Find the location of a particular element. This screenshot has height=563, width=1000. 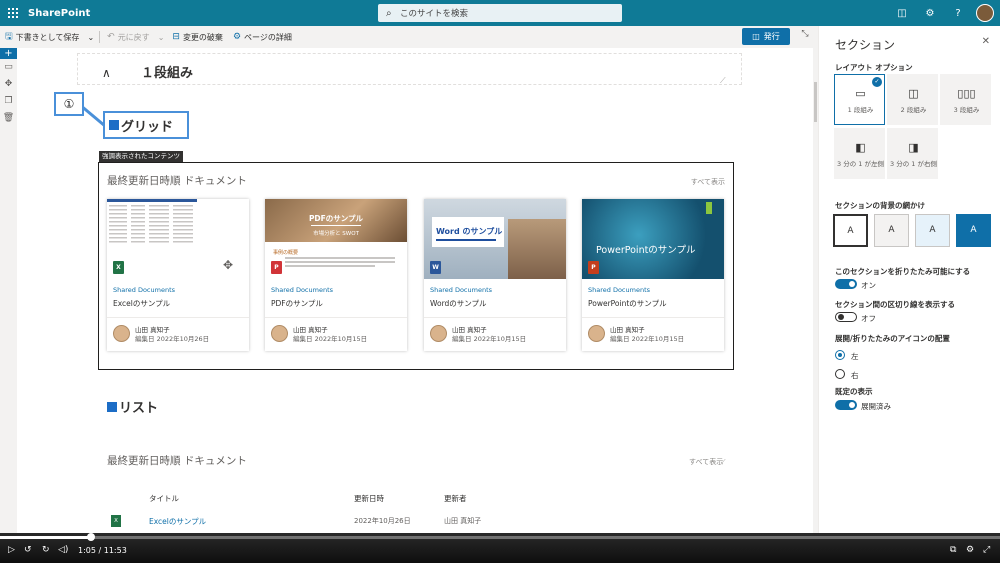

section-title: １段組み is located at coordinates (167, 71).